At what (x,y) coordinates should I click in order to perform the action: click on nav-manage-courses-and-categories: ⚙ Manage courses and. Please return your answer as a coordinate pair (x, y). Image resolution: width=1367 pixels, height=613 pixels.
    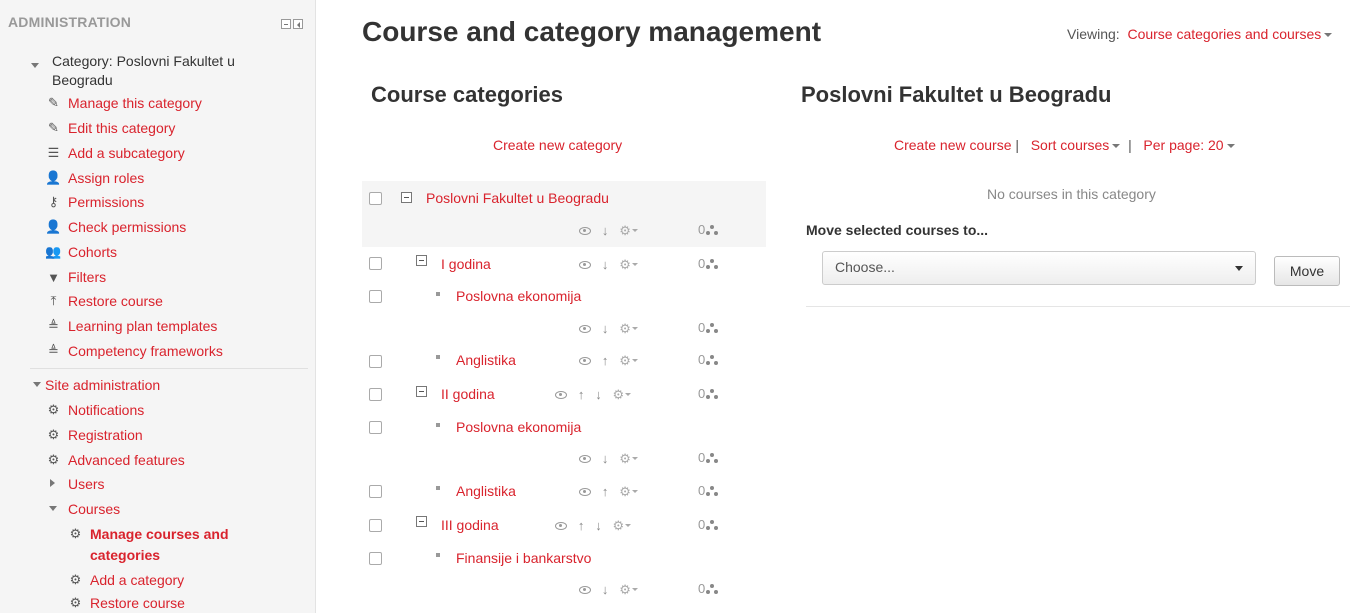
    Looking at the image, I should click on (148, 534).